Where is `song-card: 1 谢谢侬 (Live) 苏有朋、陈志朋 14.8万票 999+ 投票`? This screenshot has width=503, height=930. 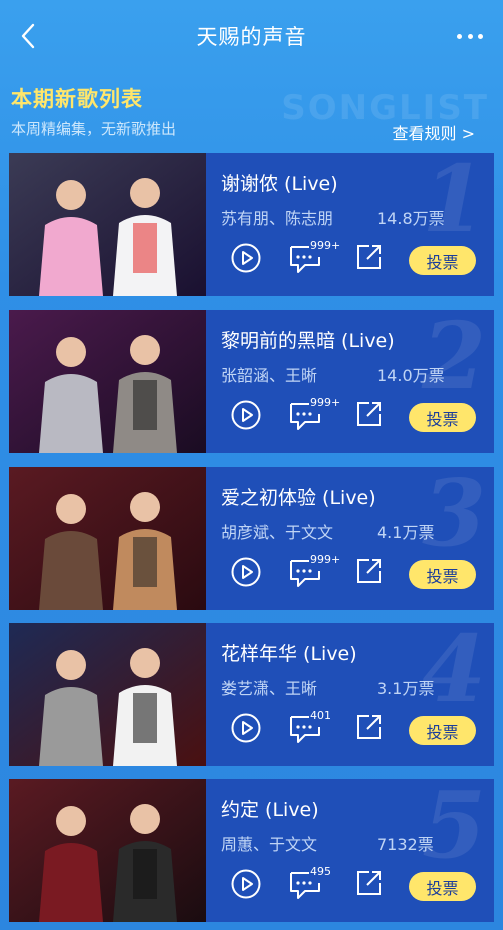
song-card: 1 谢谢侬 (Live) 苏有朋、陈志朋 14.8万票 999+ 投票 is located at coordinates (251, 224).